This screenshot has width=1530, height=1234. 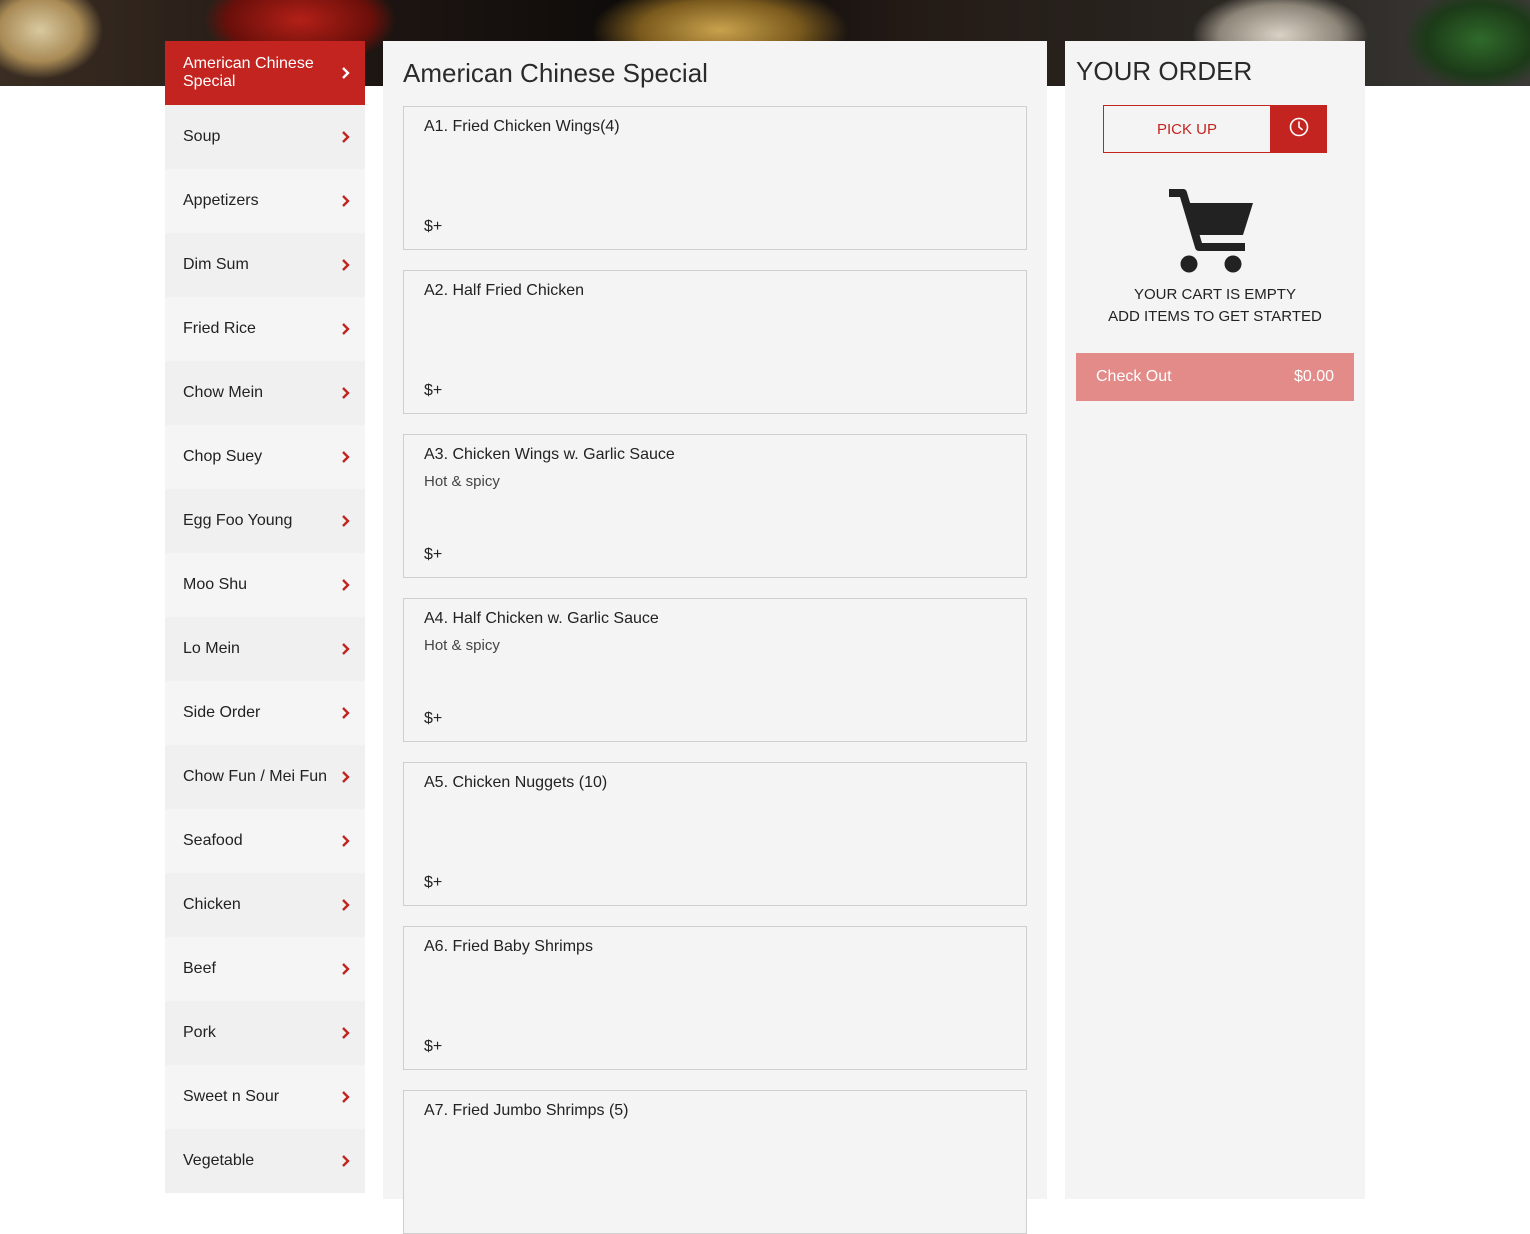 I want to click on menu-item-name: A6. Fried Baby Shrimps, so click(x=508, y=946).